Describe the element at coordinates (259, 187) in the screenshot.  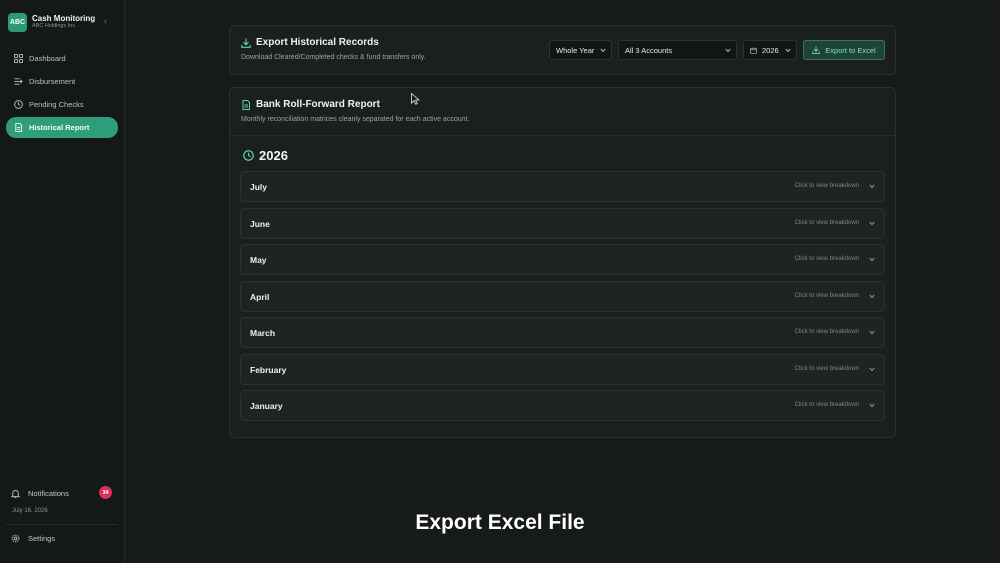
I see `month-name: July` at that location.